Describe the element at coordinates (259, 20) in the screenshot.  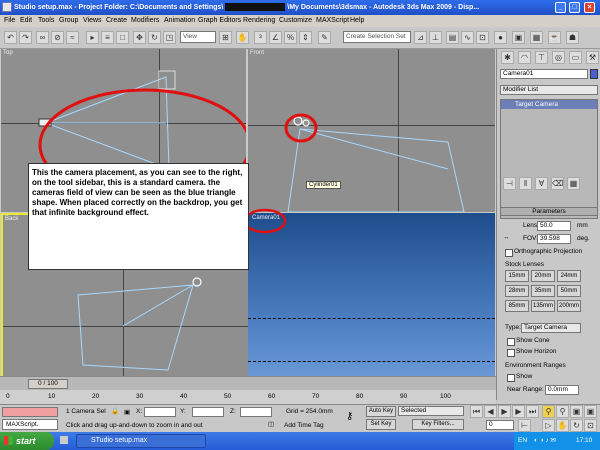
I see `menu-rendering: Rendering` at that location.